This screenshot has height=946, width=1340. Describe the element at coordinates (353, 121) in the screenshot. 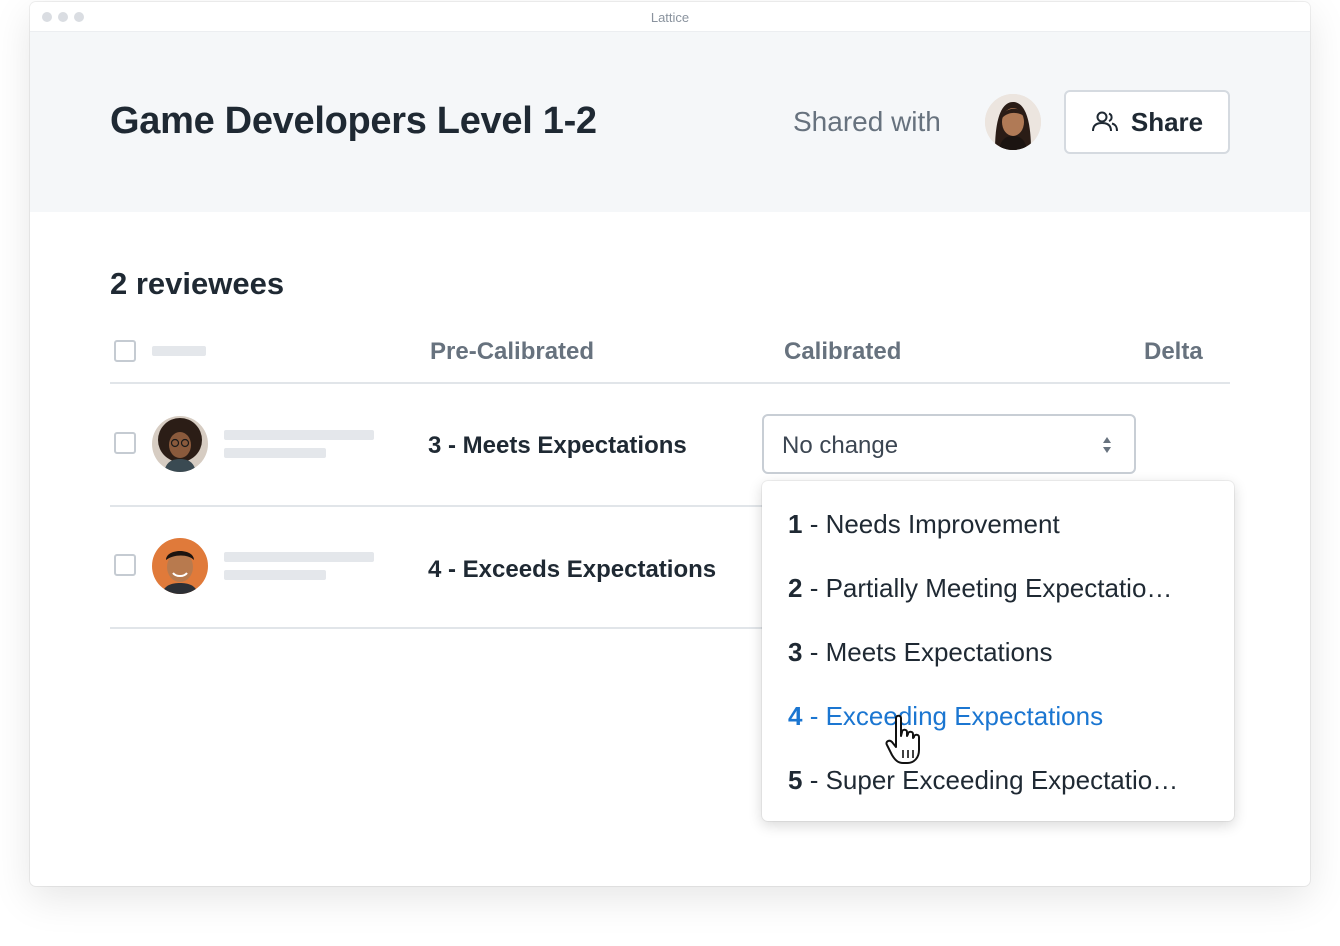

I see `page-title: Game Developers Level 1-2` at that location.